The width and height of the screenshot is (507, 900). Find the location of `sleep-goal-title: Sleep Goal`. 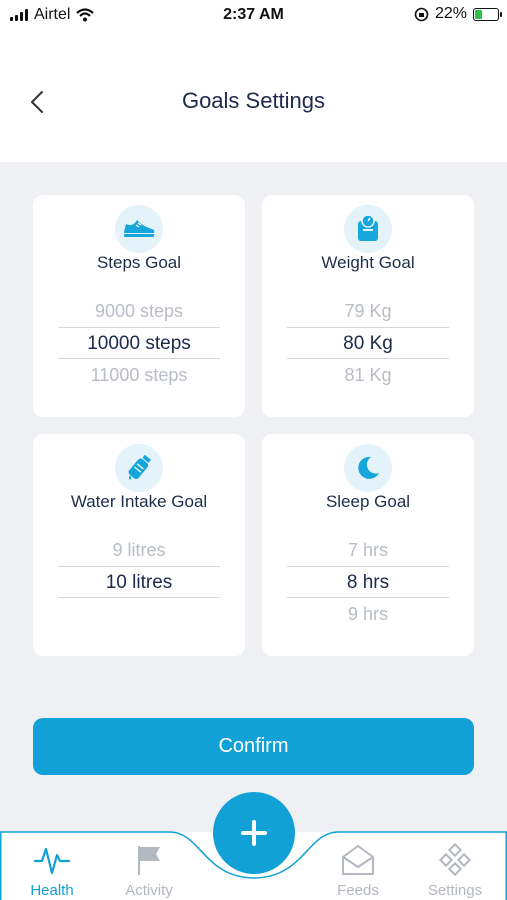

sleep-goal-title: Sleep Goal is located at coordinates (368, 501).